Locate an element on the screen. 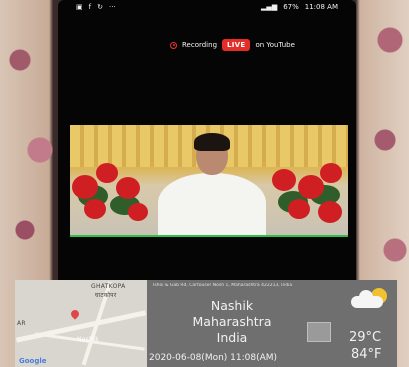 This screenshot has height=367, width=409. facebook-icon: f is located at coordinates (90, 7).